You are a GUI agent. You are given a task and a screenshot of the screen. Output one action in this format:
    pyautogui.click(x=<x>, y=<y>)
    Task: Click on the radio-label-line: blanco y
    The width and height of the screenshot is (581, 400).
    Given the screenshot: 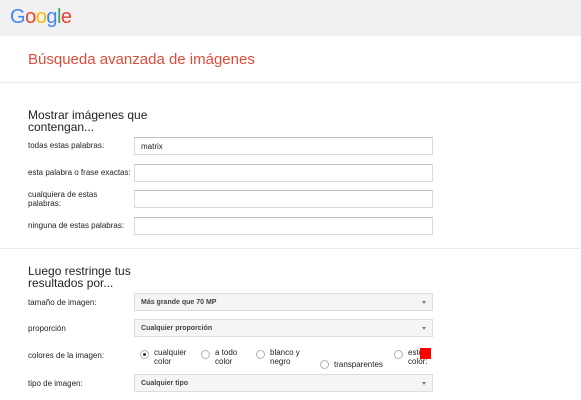 What is the action you would take?
    pyautogui.click(x=285, y=352)
    